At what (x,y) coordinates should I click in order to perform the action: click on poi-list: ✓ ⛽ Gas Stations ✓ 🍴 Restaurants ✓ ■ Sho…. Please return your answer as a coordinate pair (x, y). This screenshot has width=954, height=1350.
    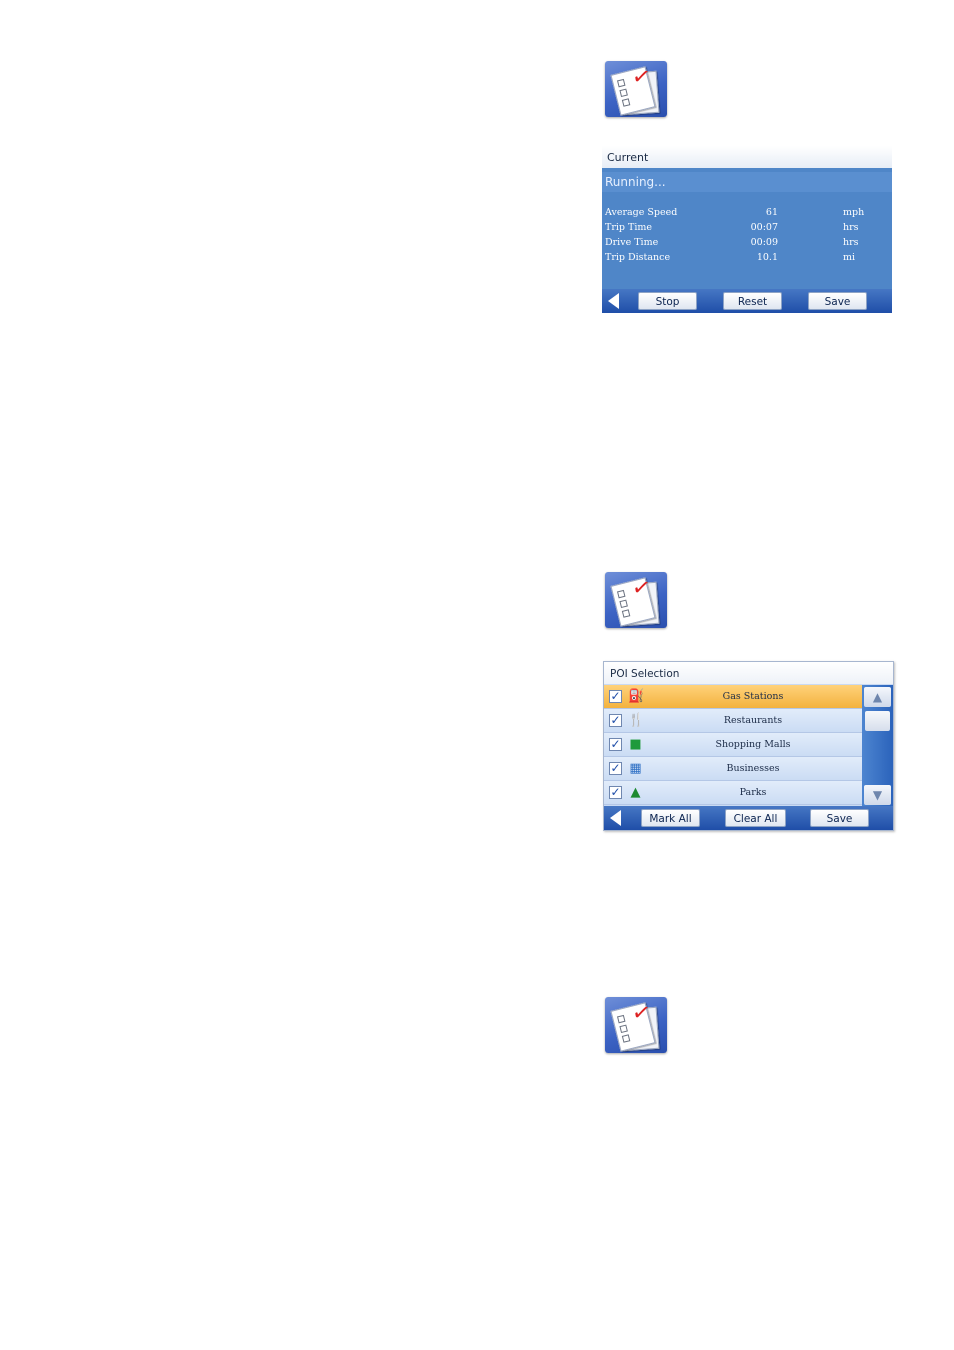
    Looking at the image, I should click on (733, 745).